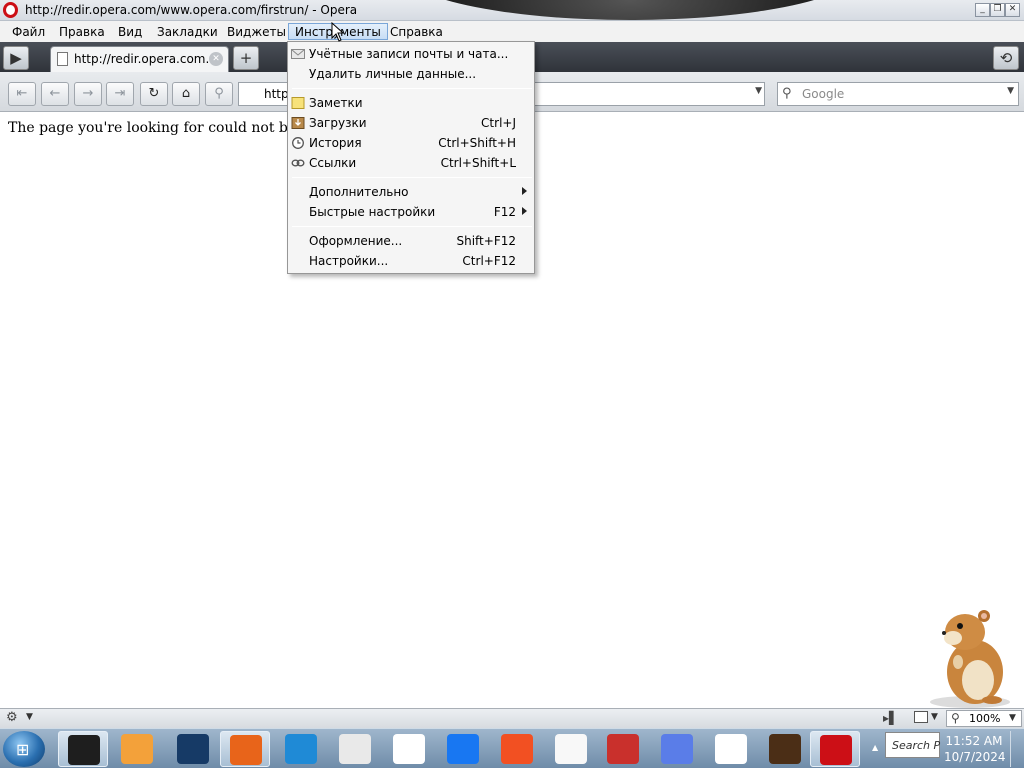 The width and height of the screenshot is (1024, 768). I want to click on menu-item-downloads: Загрузки Ctrl+J, so click(411, 123).